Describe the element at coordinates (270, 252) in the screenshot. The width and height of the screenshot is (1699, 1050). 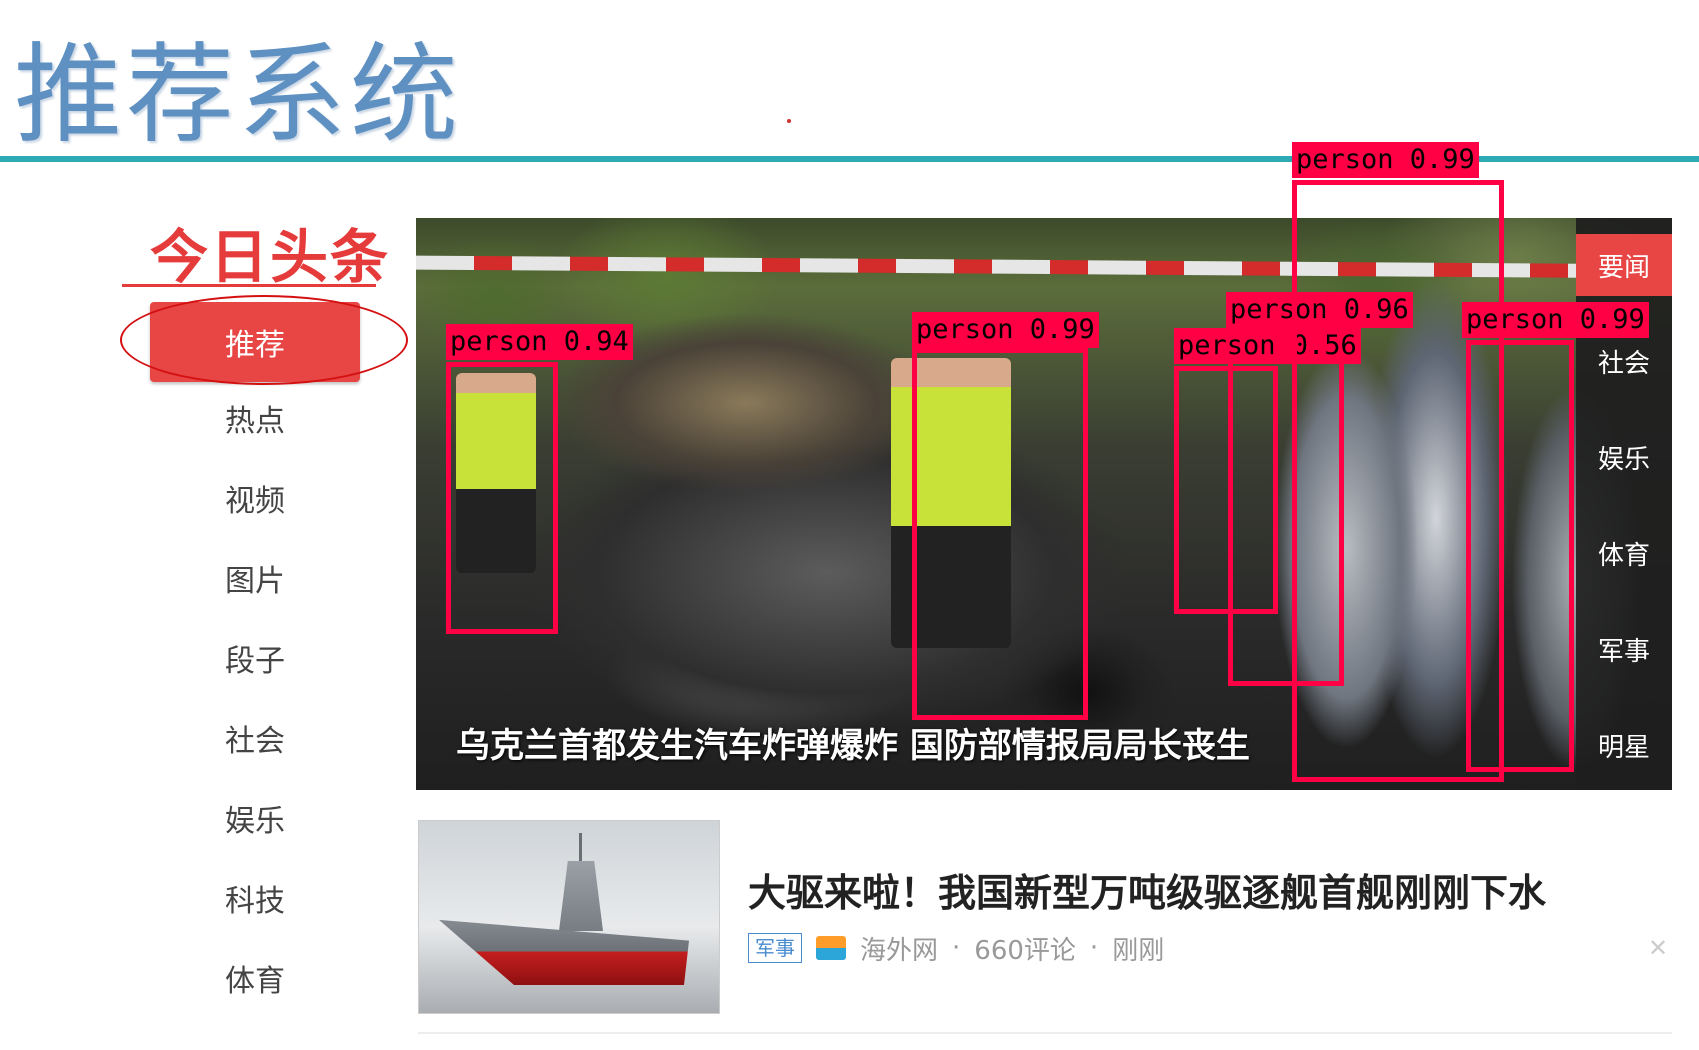
I see `toutiao-logo: 今日头条` at that location.